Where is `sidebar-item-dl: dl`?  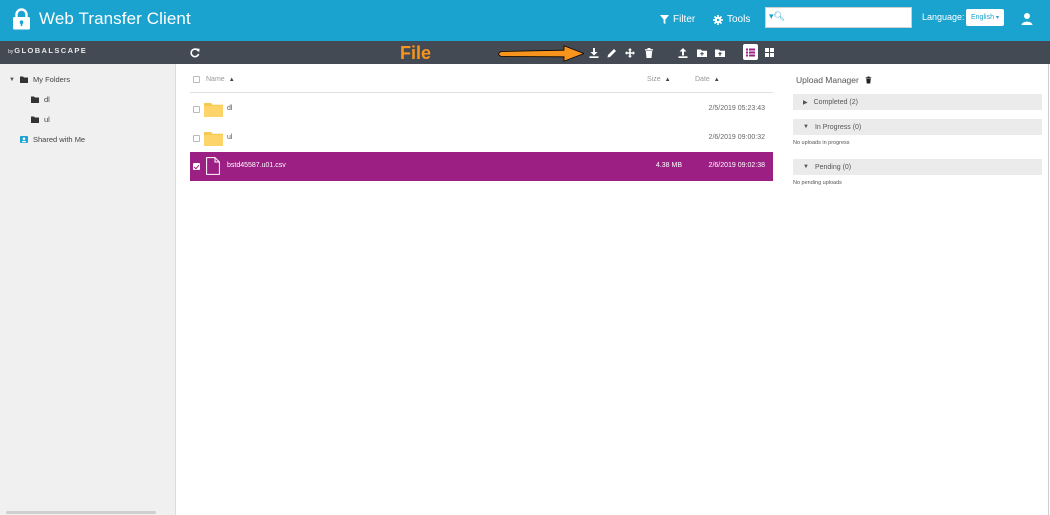
sidebar-item-dl: dl is located at coordinates (40, 99).